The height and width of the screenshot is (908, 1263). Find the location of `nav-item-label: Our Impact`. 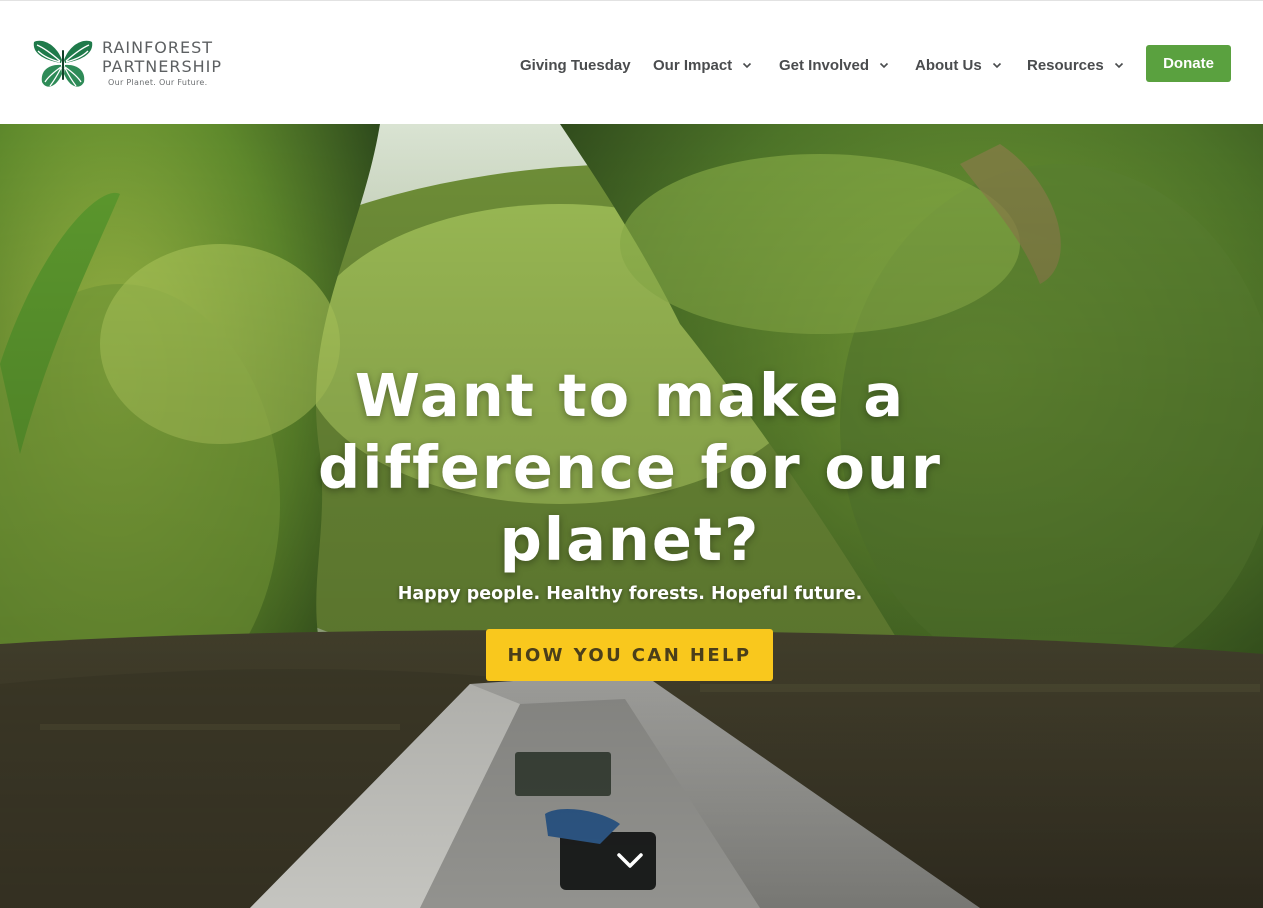

nav-item-label: Our Impact is located at coordinates (693, 65).